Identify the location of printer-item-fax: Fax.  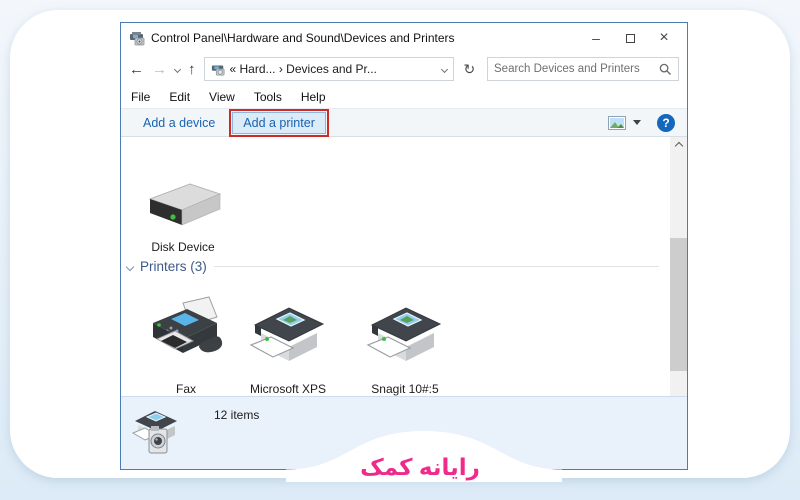
(186, 345).